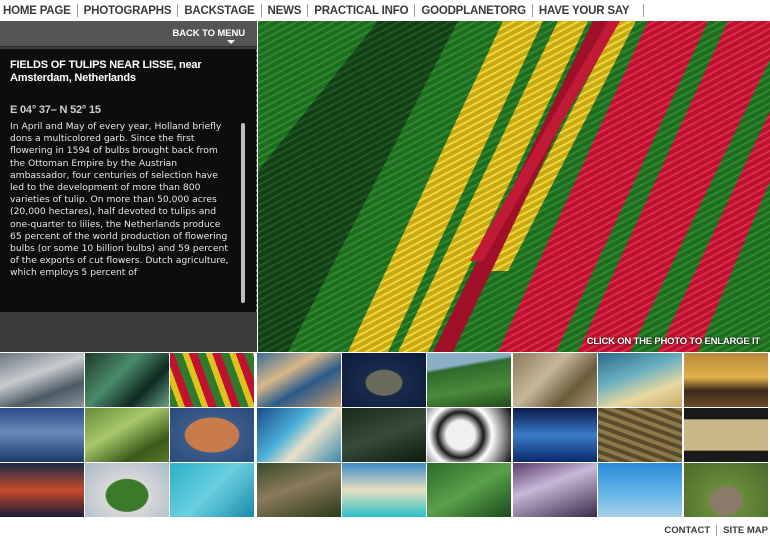  Describe the element at coordinates (584, 11) in the screenshot. I see `nav-have-your-say: HAVE YOUR SAY` at that location.